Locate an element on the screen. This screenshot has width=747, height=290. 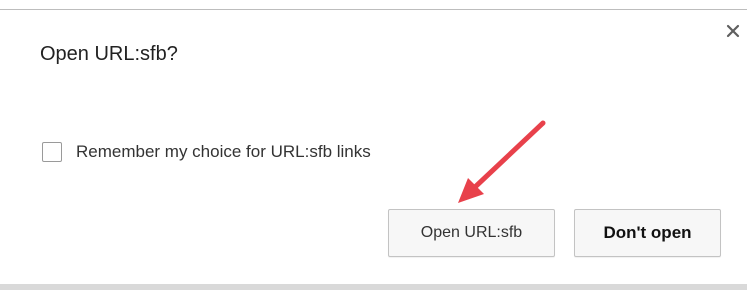
bottom-band is located at coordinates (373, 287).